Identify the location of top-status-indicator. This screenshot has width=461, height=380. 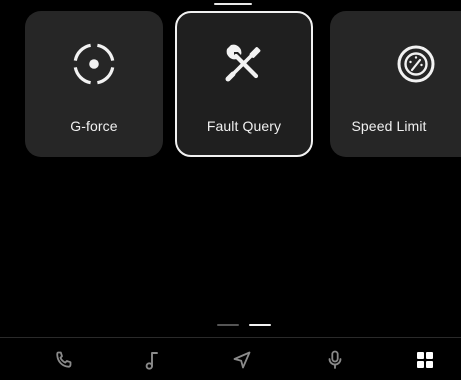
(233, 4).